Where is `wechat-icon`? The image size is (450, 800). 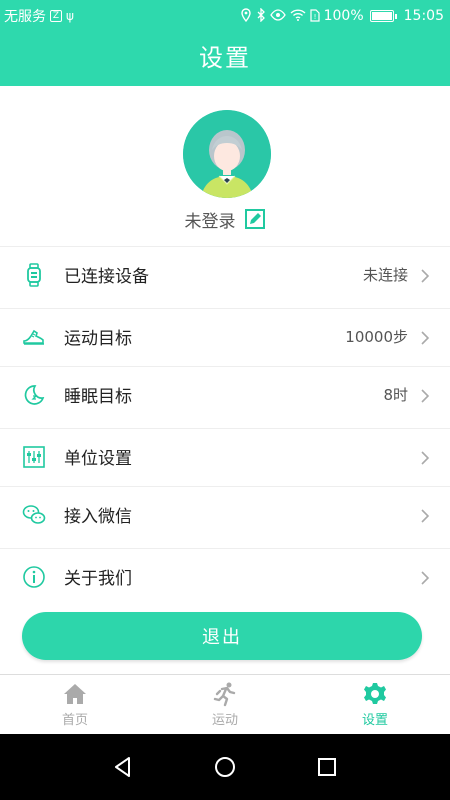
wechat-icon is located at coordinates (34, 515).